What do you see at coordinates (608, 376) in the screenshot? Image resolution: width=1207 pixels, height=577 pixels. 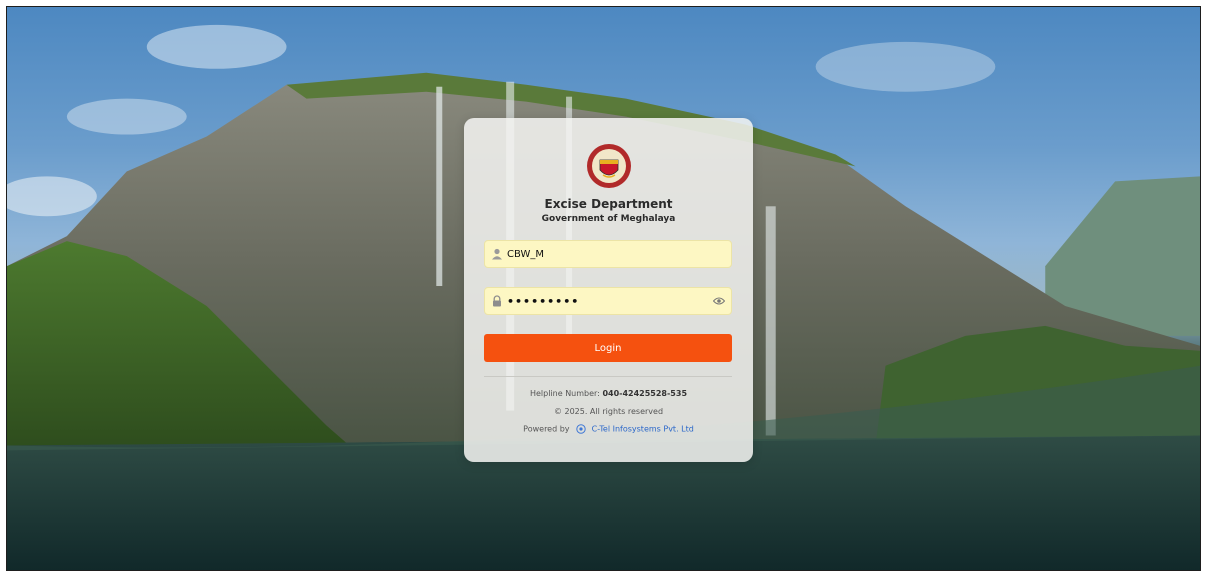 I see `divider` at bounding box center [608, 376].